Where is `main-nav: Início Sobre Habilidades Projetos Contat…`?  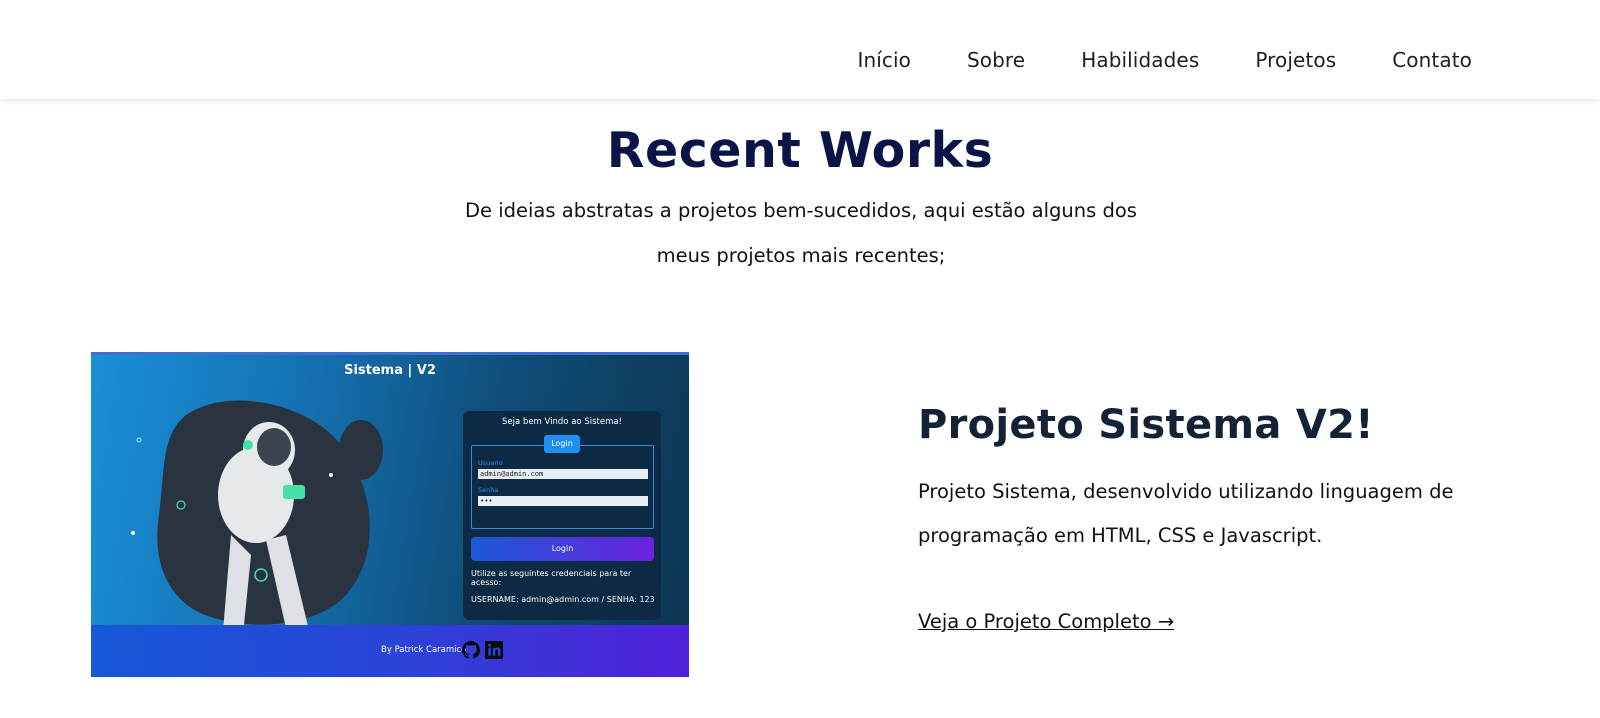 main-nav: Início Sobre Habilidades Projetos Contat… is located at coordinates (1136, 60).